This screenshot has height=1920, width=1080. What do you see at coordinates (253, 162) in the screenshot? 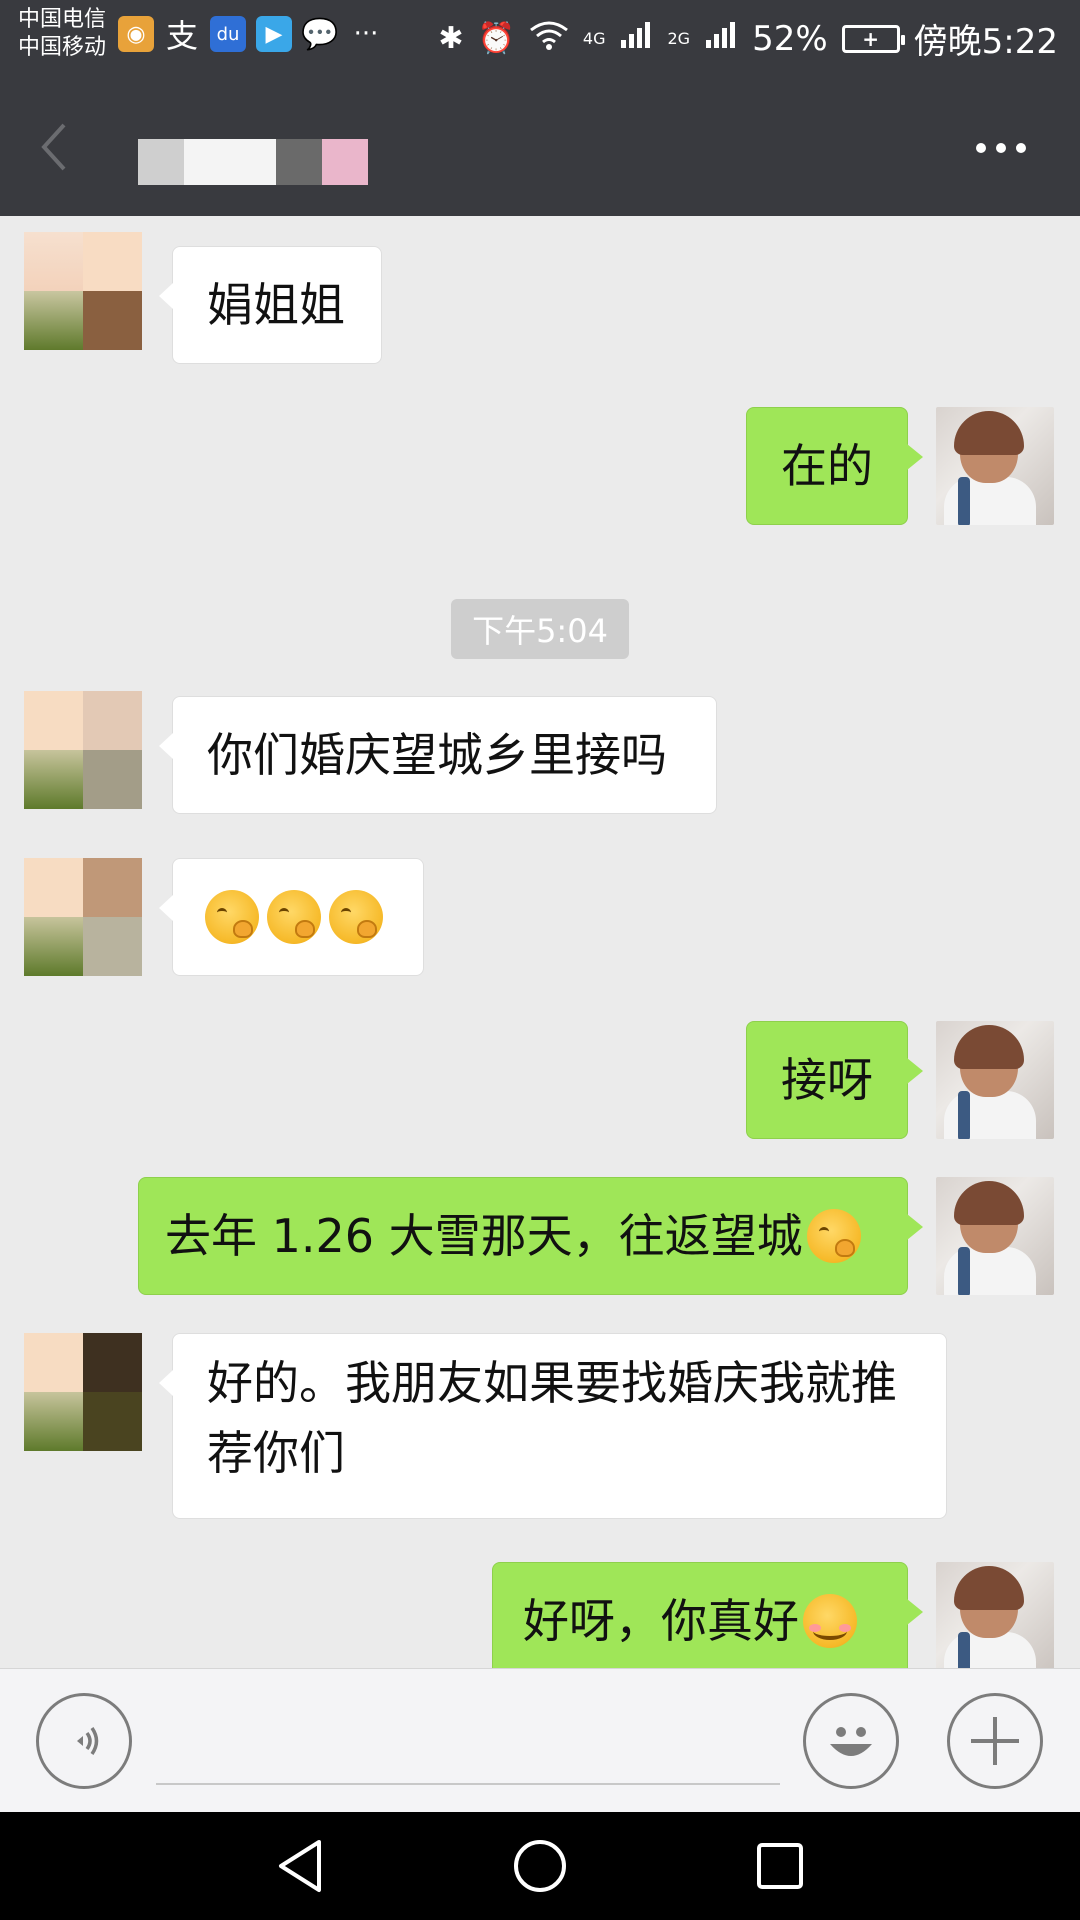
I see `chat-title-redacted` at bounding box center [253, 162].